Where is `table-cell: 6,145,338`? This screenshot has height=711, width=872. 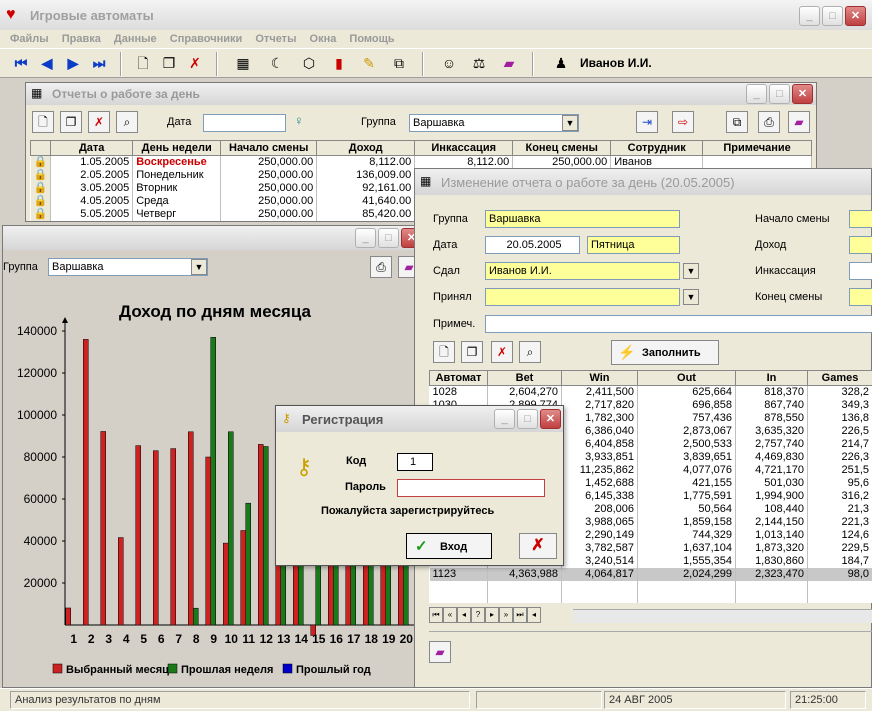
table-cell: 6,145,338 is located at coordinates (599, 496).